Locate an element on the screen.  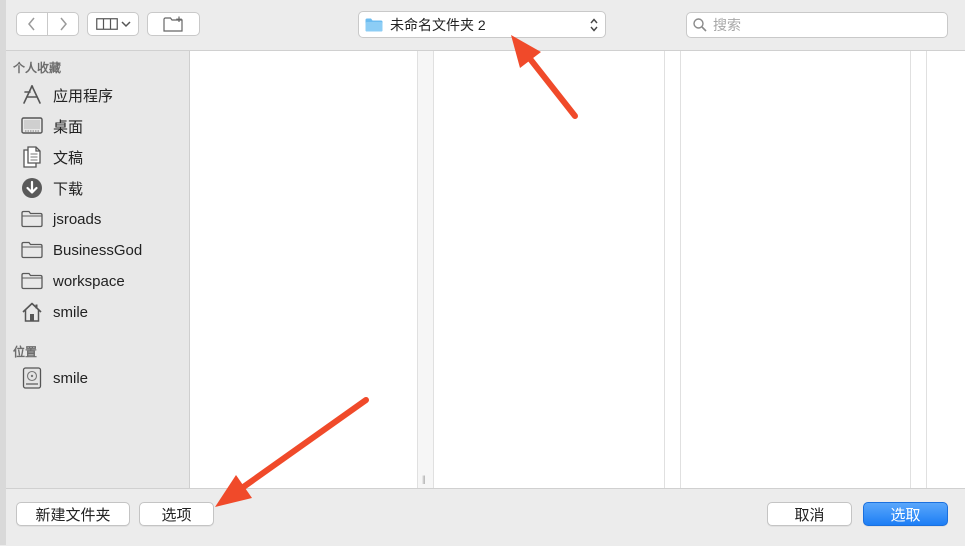
sidebar-item-label: 应用程序 is located at coordinates (83, 96).